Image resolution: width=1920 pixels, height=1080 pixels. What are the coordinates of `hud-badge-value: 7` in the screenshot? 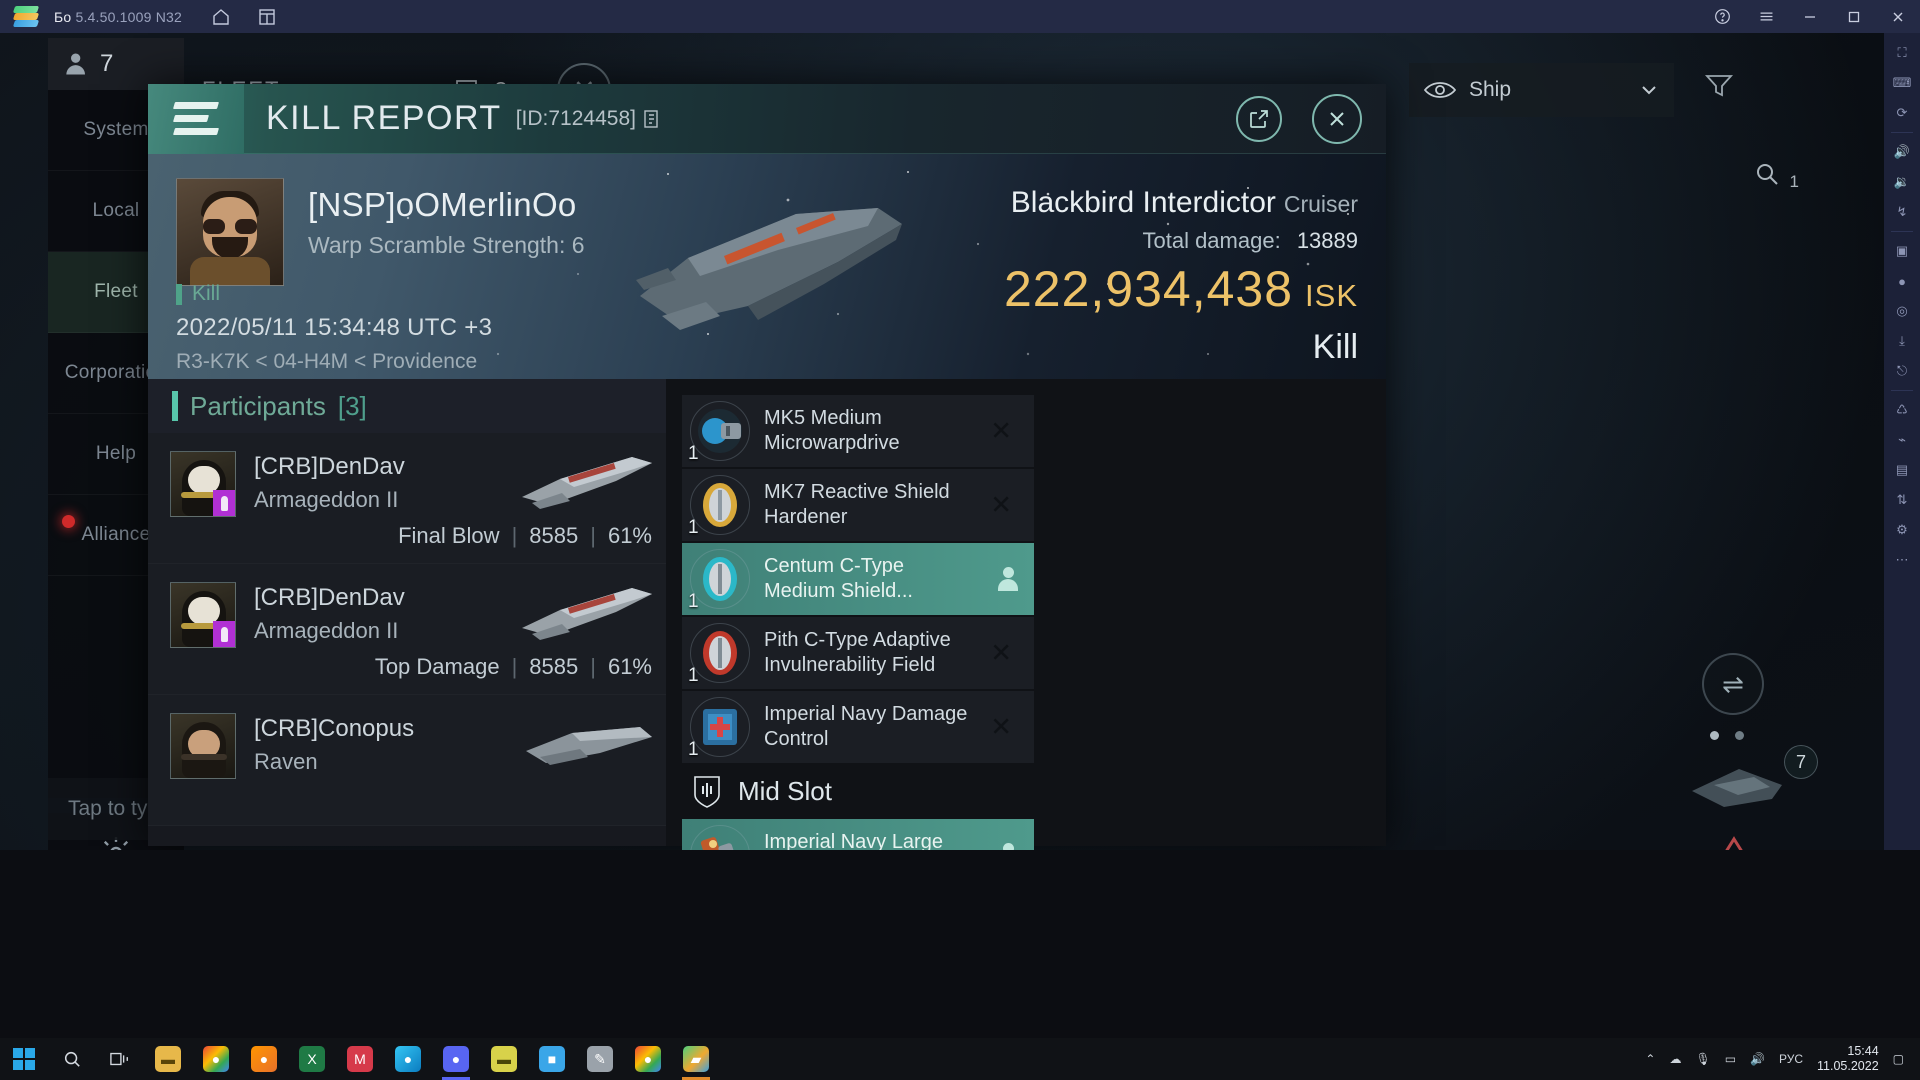 It's located at (1800, 761).